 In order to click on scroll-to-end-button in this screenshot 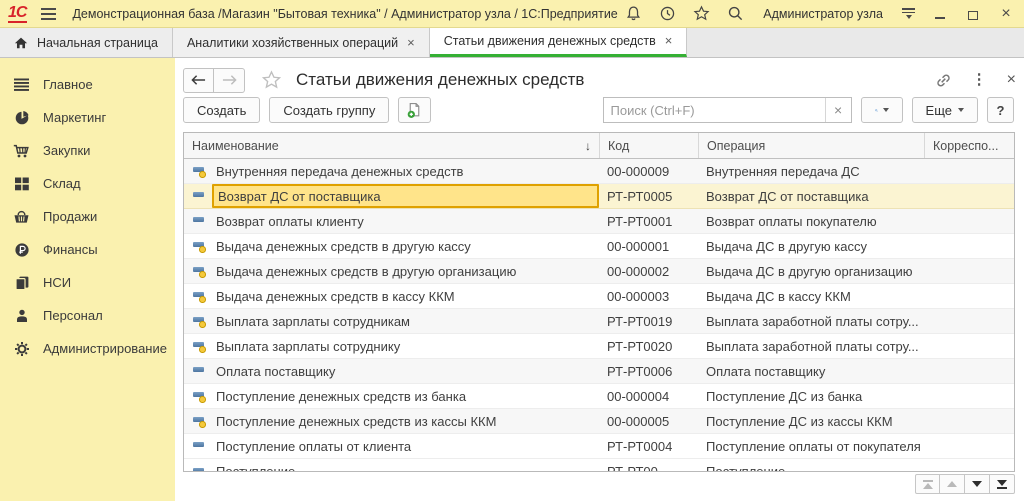, I will do `click(1002, 484)`.